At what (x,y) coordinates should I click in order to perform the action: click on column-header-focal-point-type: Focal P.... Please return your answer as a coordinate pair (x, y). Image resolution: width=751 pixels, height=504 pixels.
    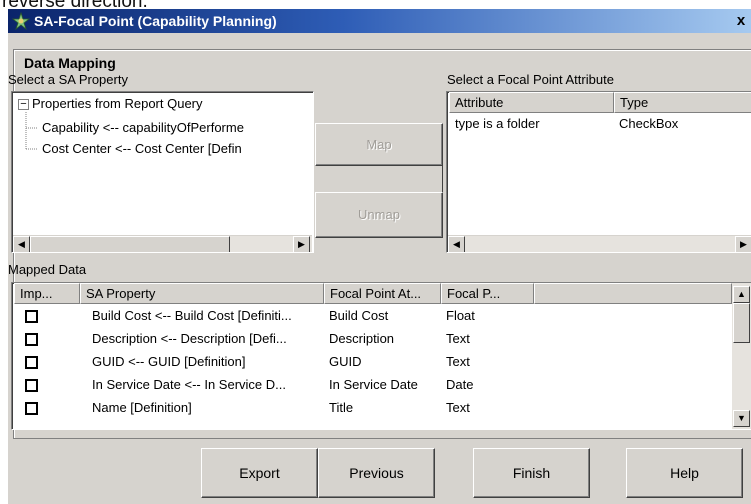
    Looking at the image, I should click on (487, 293).